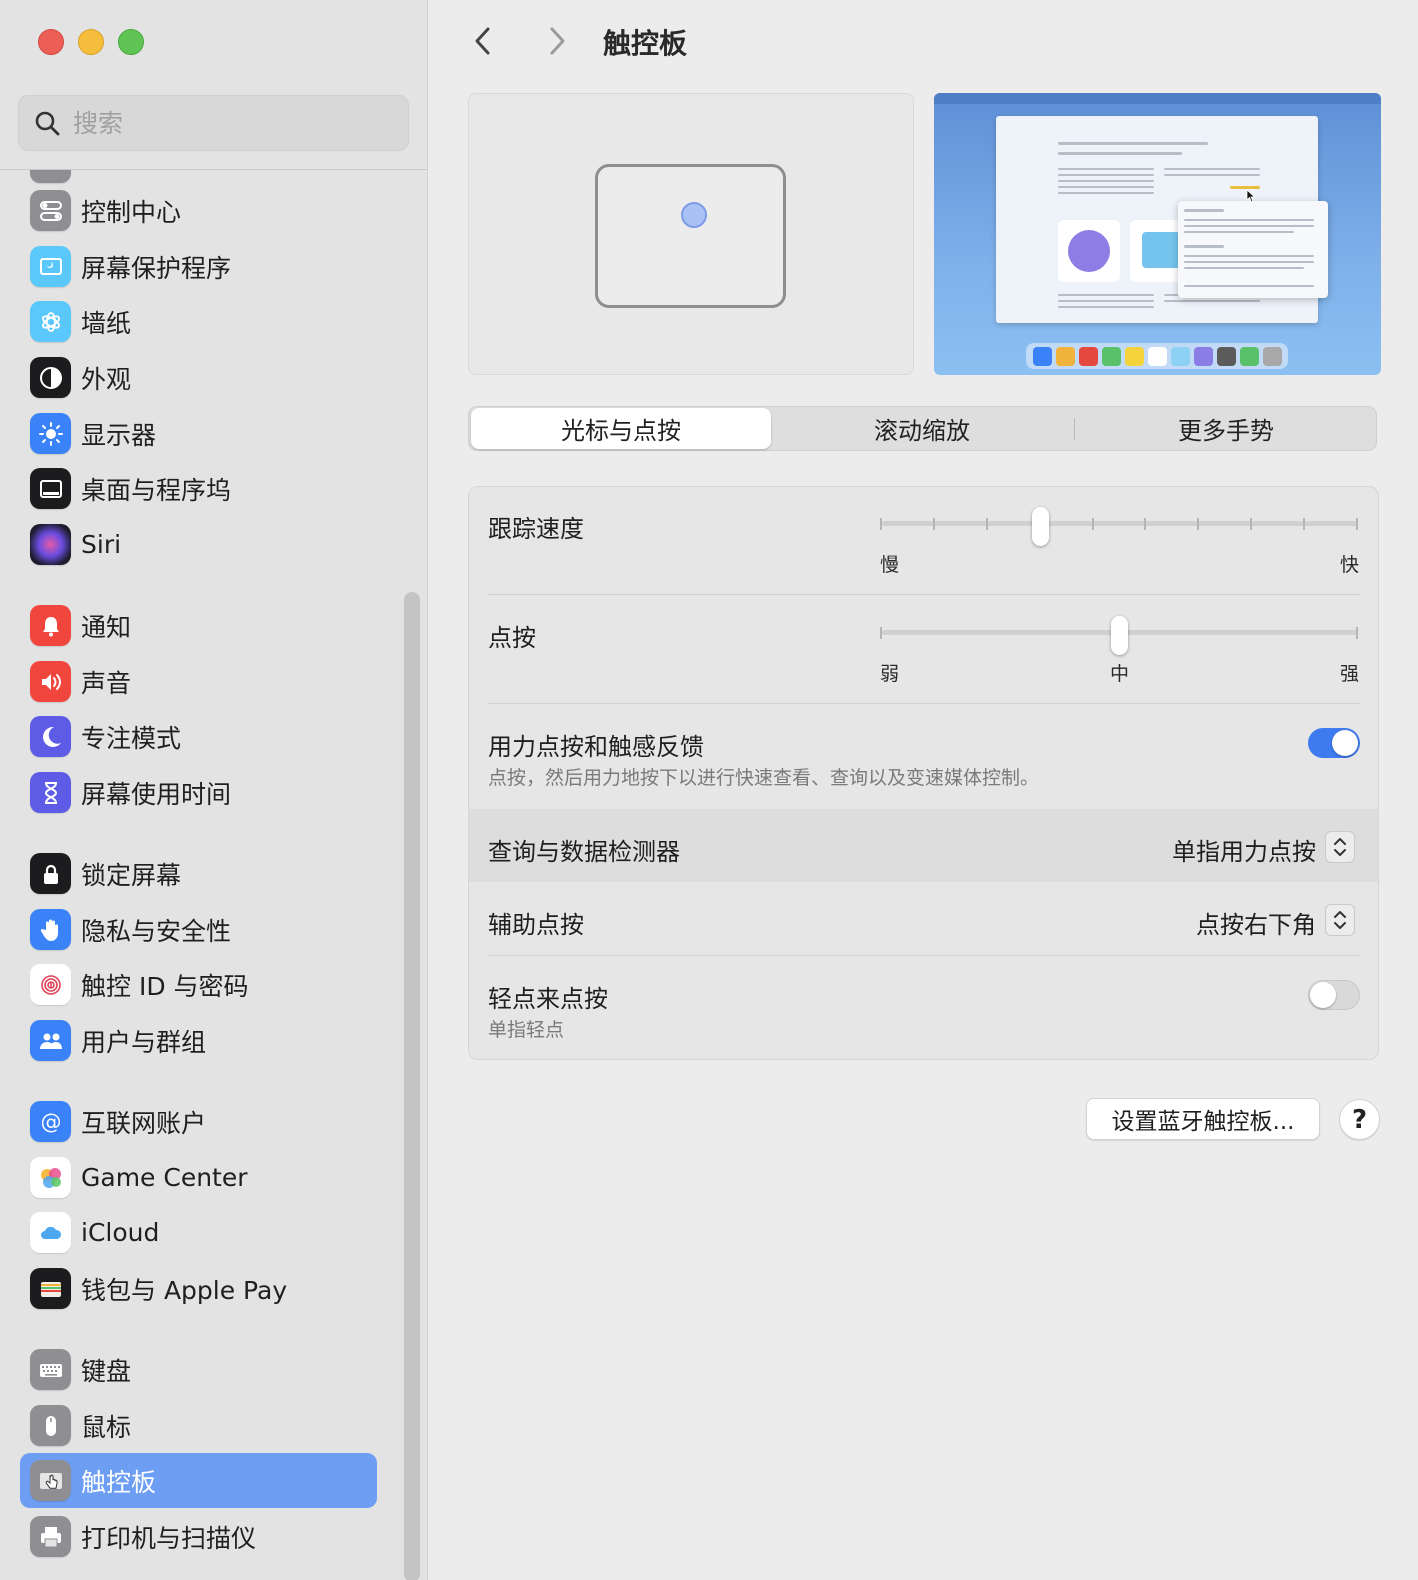 The image size is (1418, 1580). I want to click on demo-dock, so click(1157, 356).